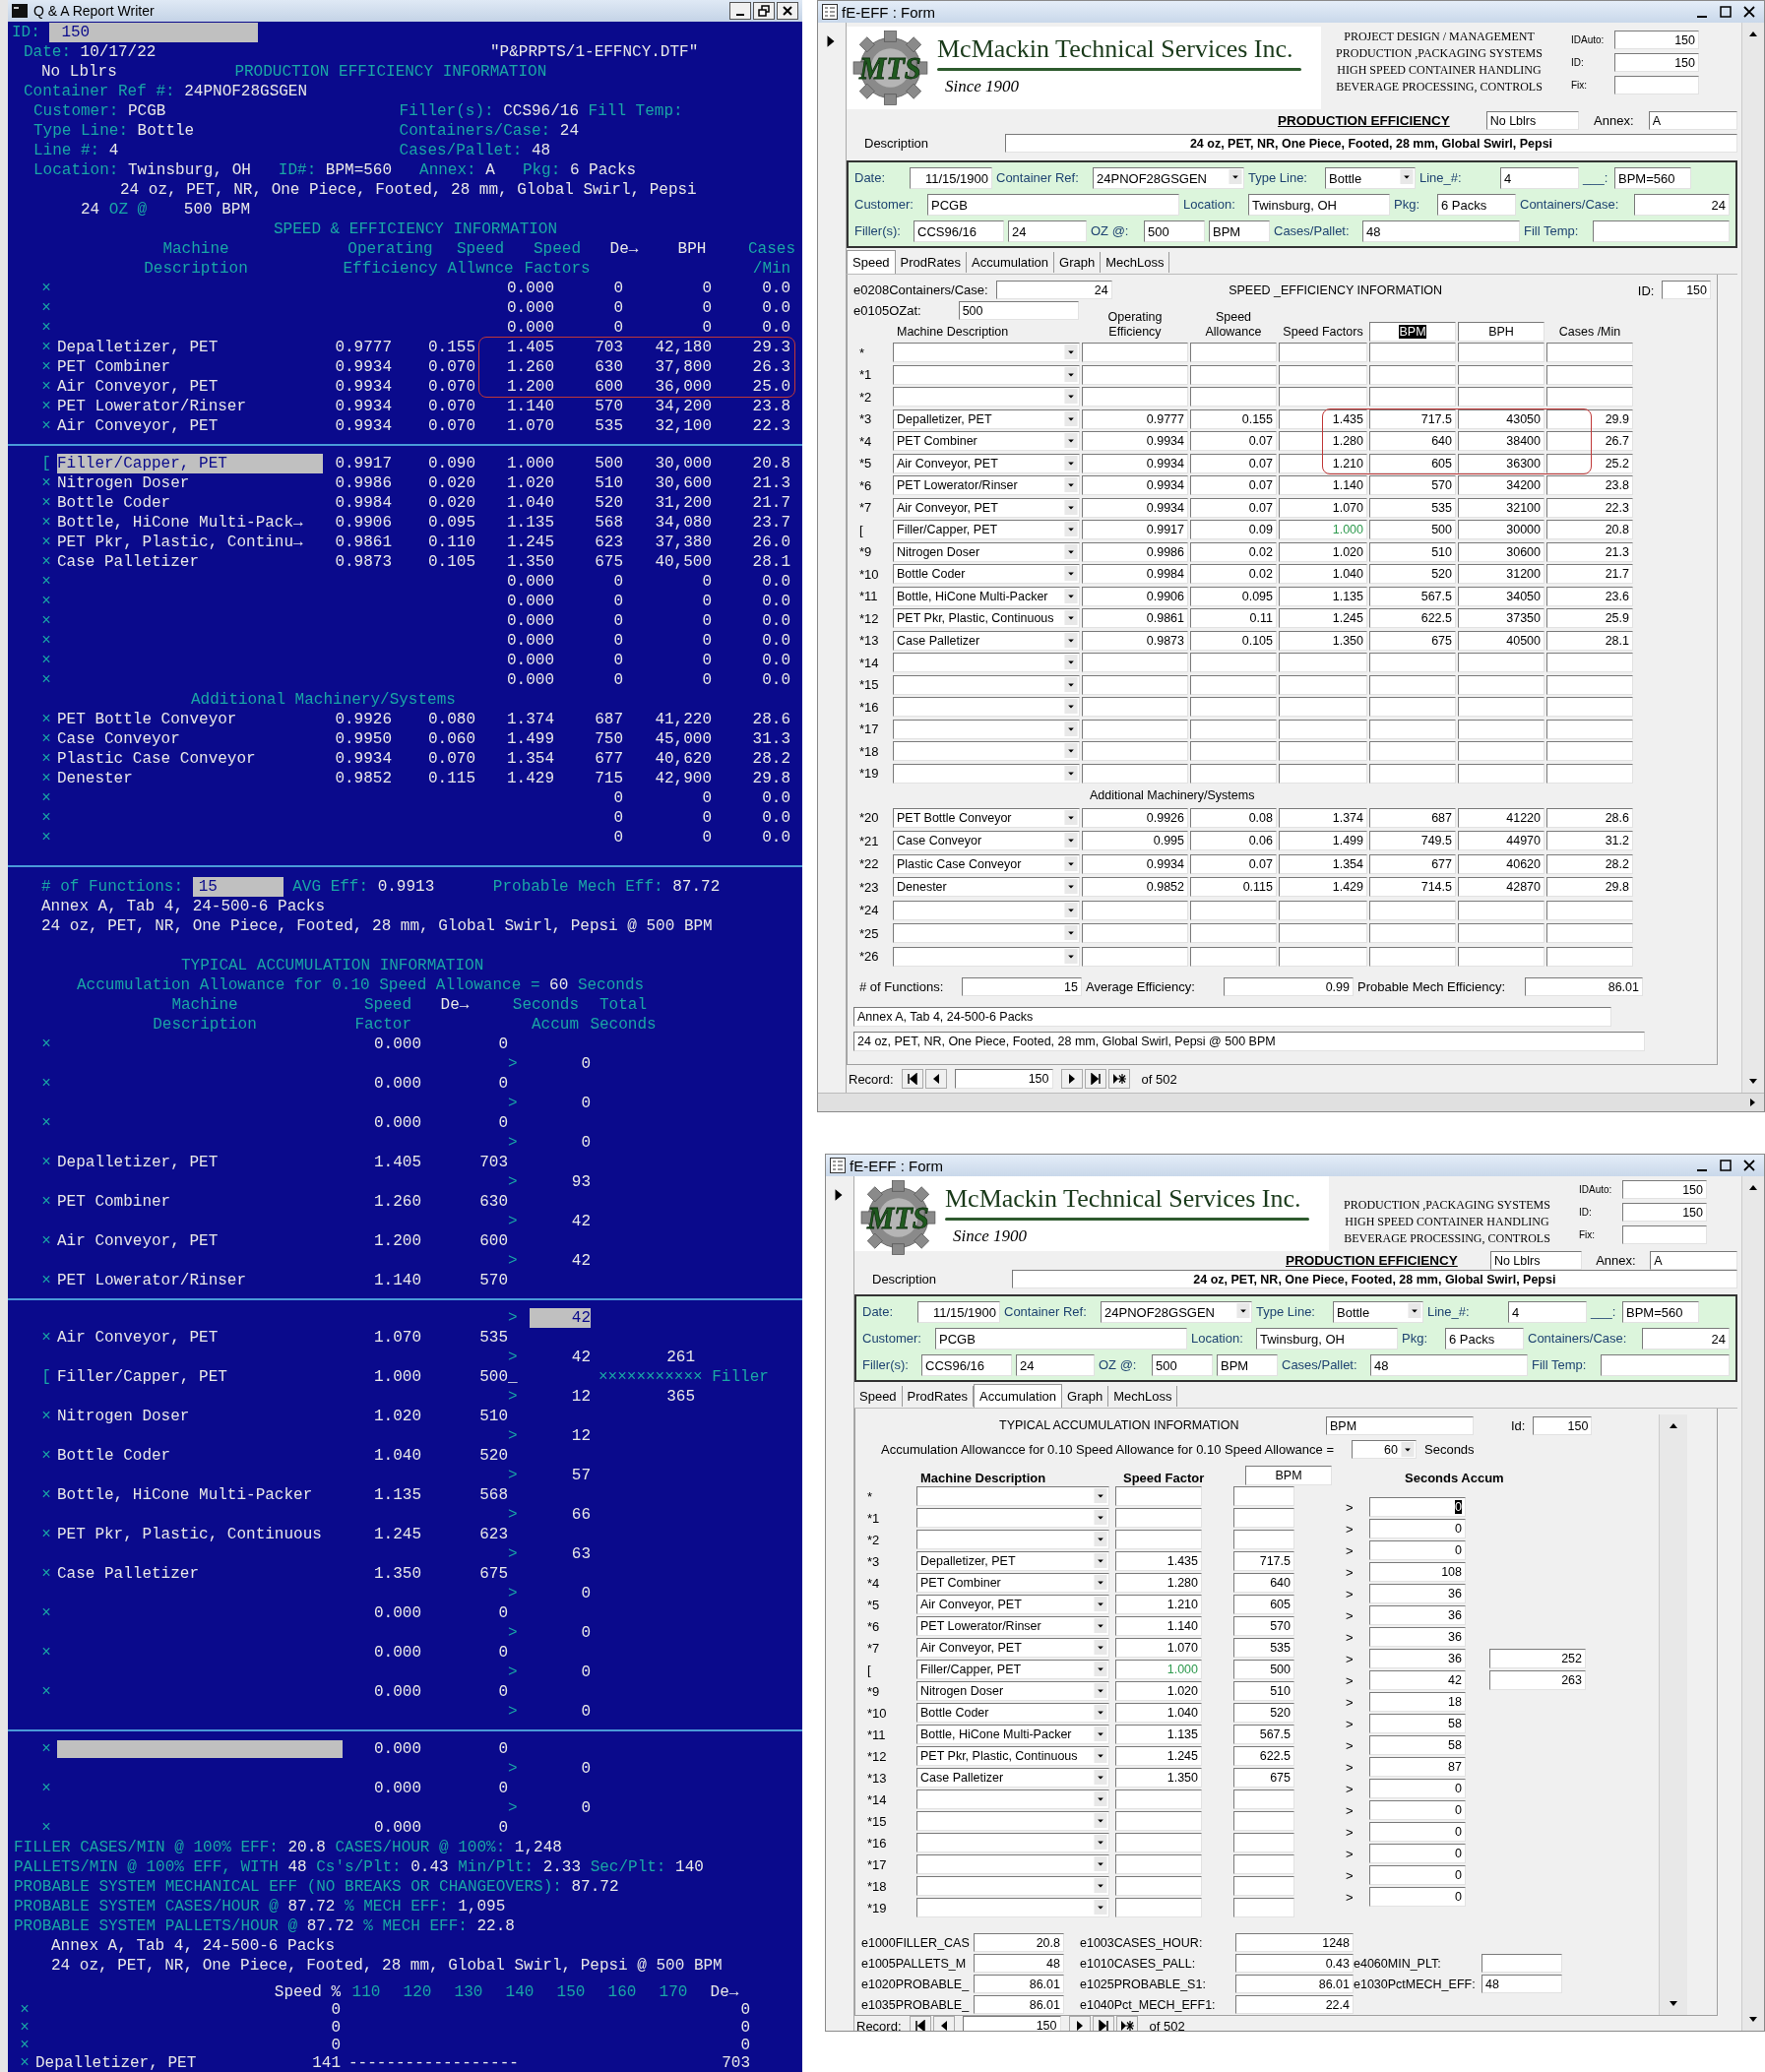 The width and height of the screenshot is (1765, 2072). I want to click on machine-combo: Depalletizer, PET, so click(986, 418).